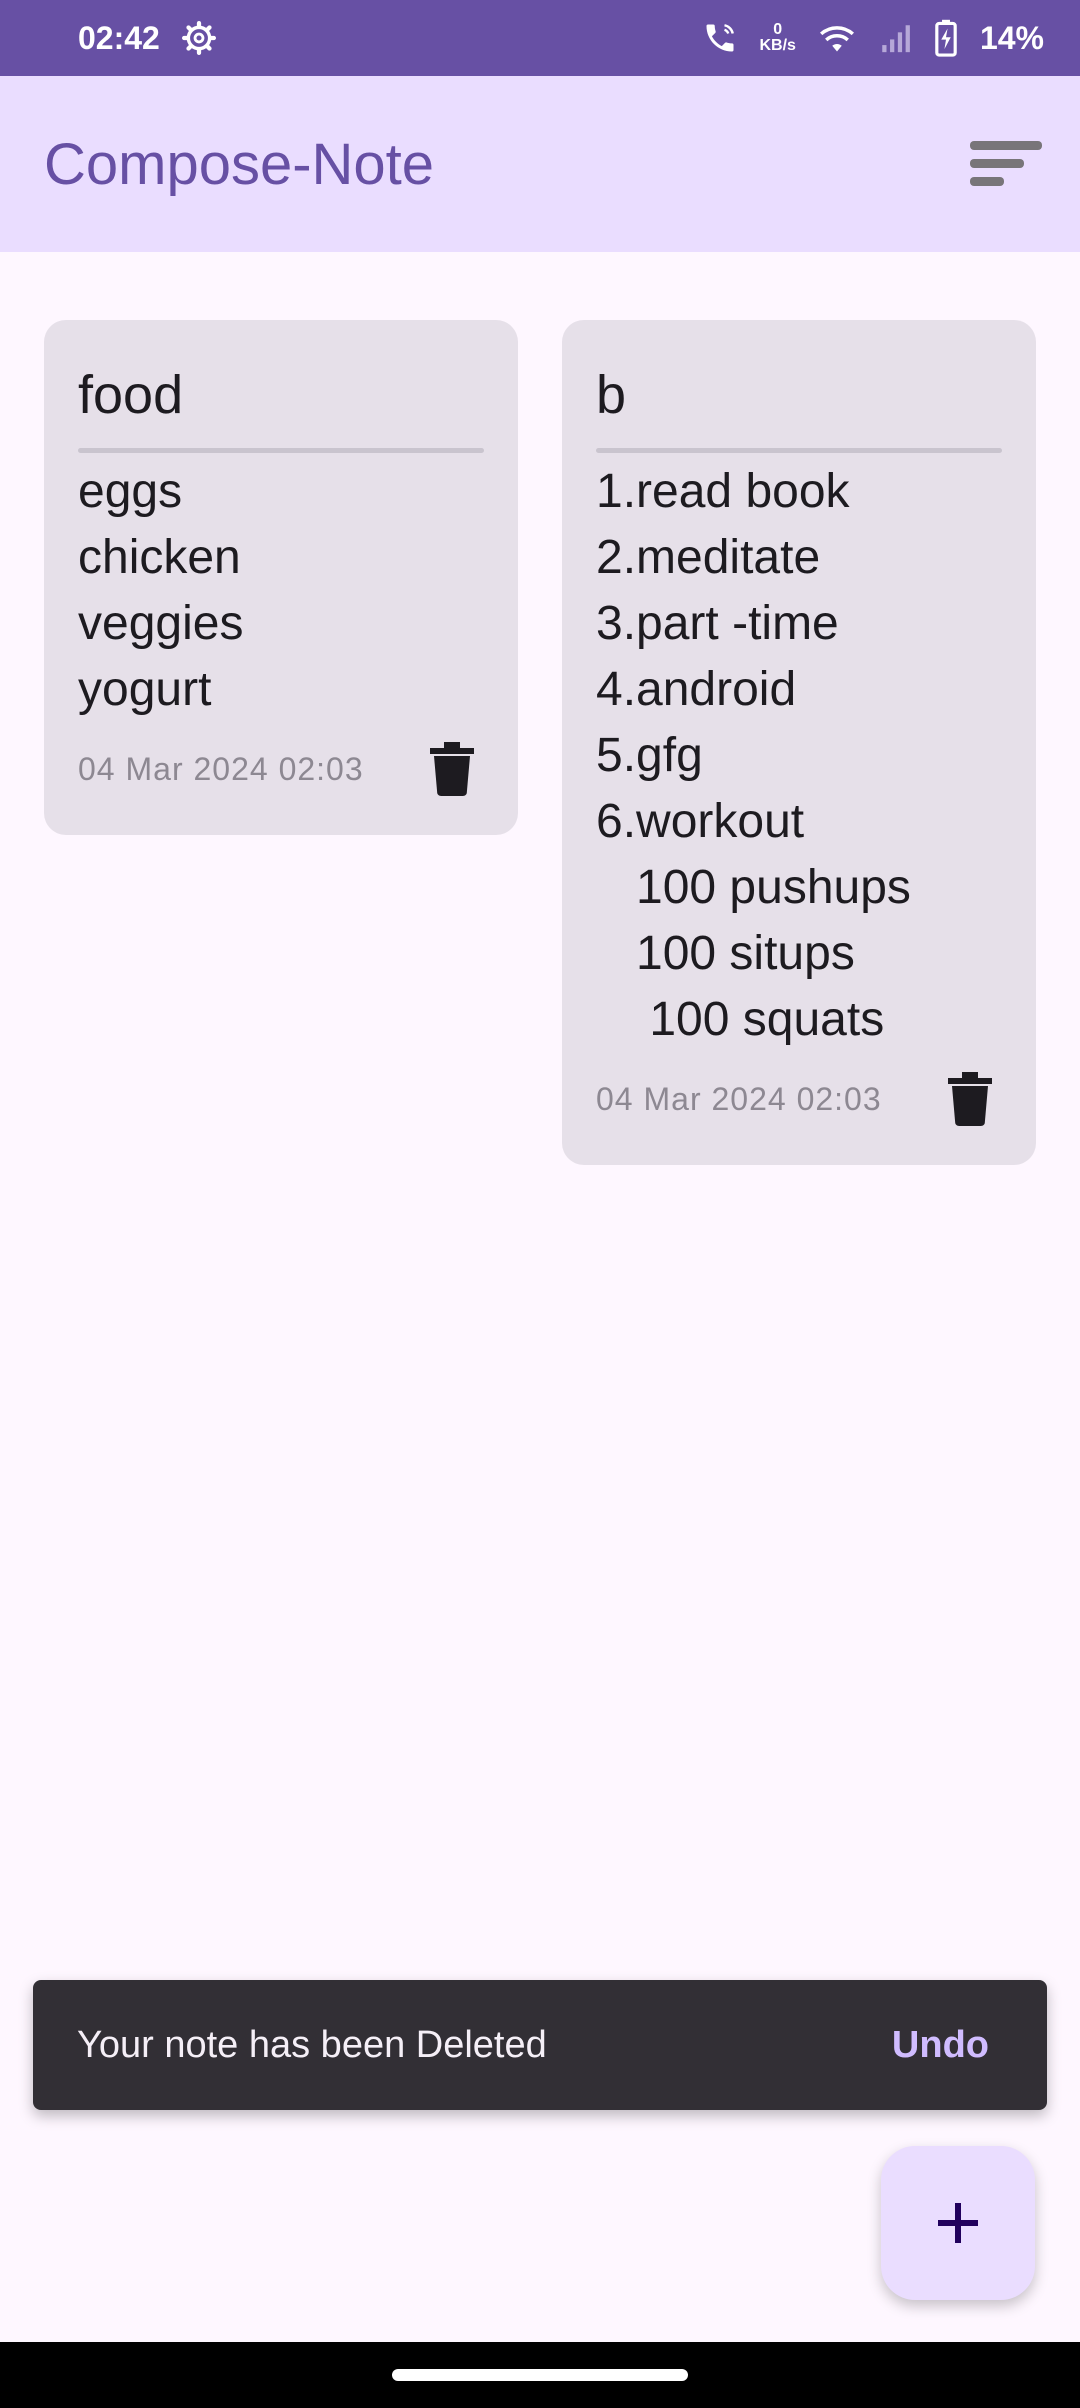  I want to click on sort-lines-icon, so click(1005, 164).